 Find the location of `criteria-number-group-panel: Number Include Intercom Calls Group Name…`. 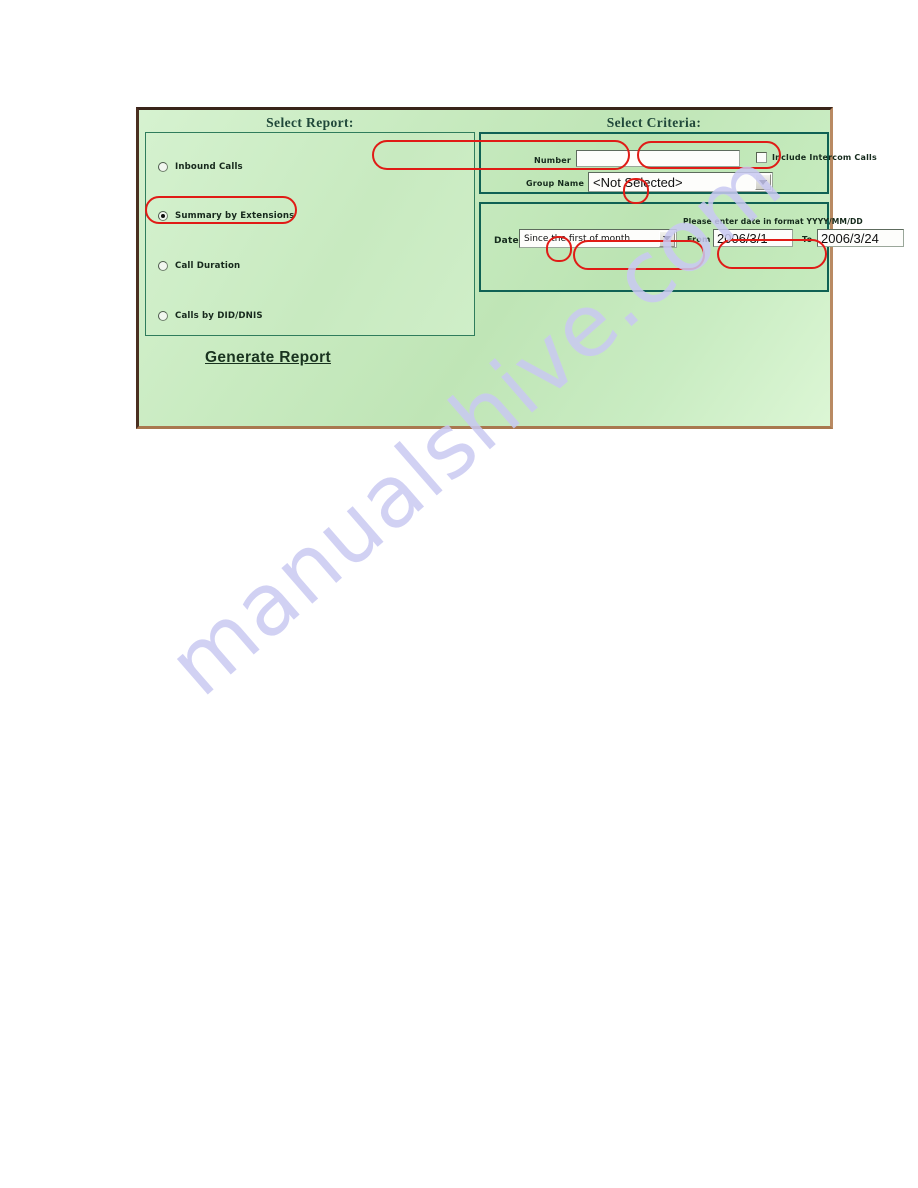

criteria-number-group-panel: Number Include Intercom Calls Group Name… is located at coordinates (678, 163).